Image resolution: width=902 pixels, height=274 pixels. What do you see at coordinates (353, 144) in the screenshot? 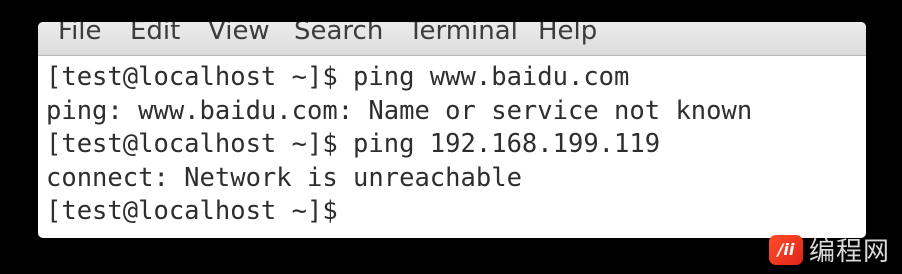
I see `terminal-line: [test@localhost ~]$ ping 192.168.199.119` at bounding box center [353, 144].